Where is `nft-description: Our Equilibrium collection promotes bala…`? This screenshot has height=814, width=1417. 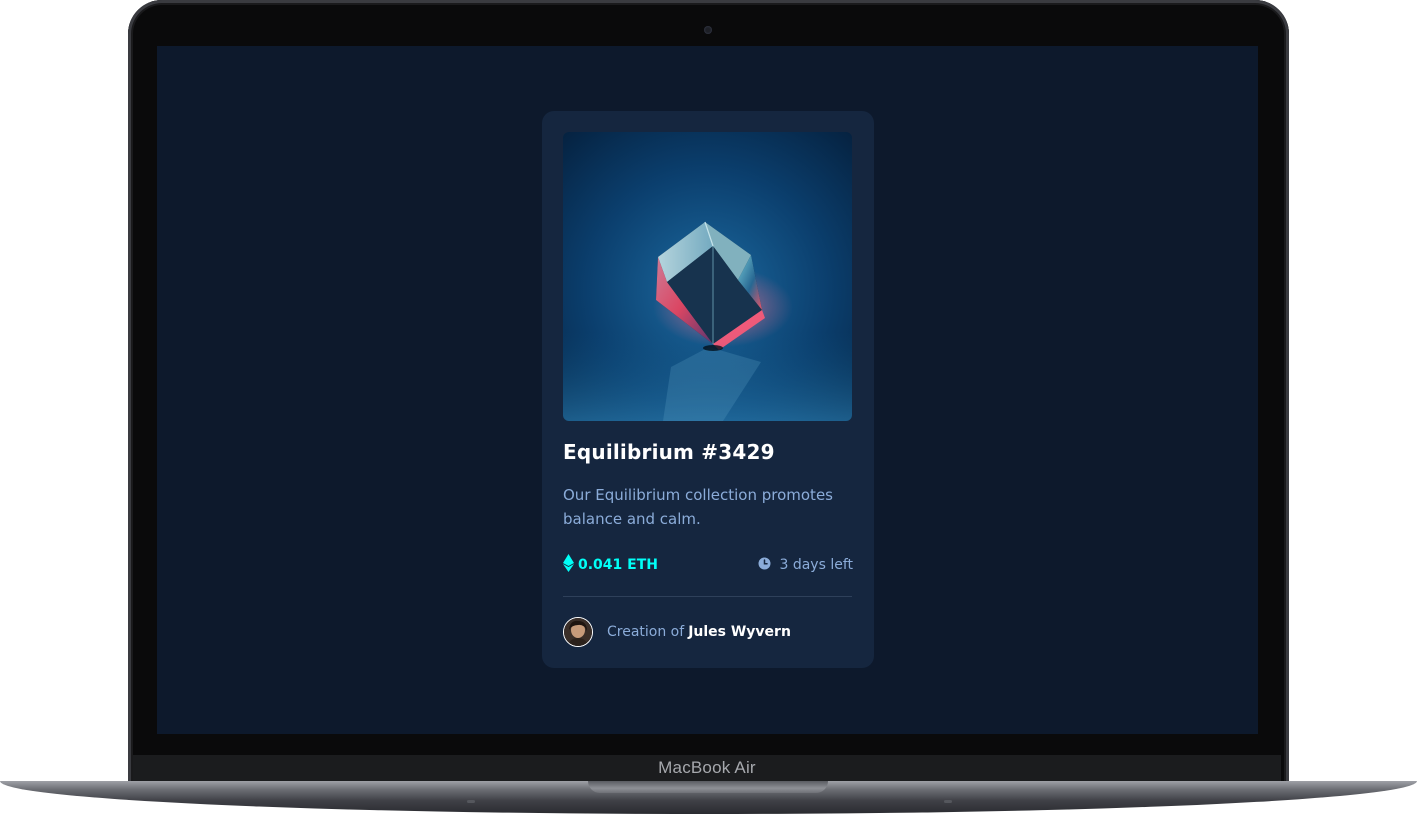
nft-description: Our Equilibrium collection promotes bala… is located at coordinates (698, 507).